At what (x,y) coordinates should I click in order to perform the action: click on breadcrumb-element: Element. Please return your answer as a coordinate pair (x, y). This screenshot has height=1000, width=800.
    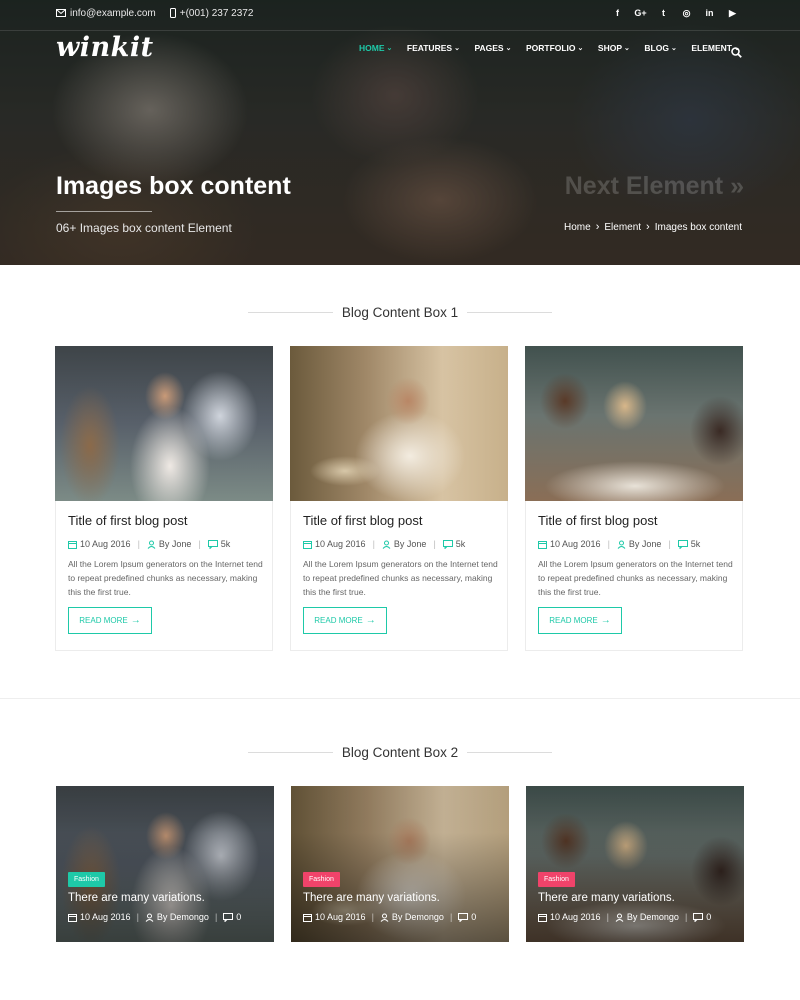
    Looking at the image, I should click on (622, 227).